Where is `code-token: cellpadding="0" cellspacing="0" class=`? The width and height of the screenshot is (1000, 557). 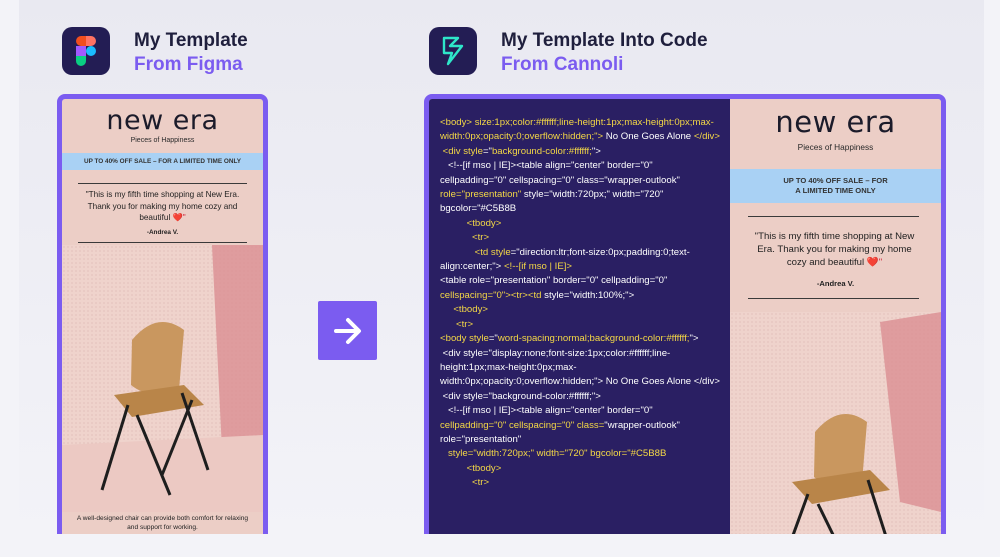
code-token: cellpadding="0" cellspacing="0" class= is located at coordinates (522, 425).